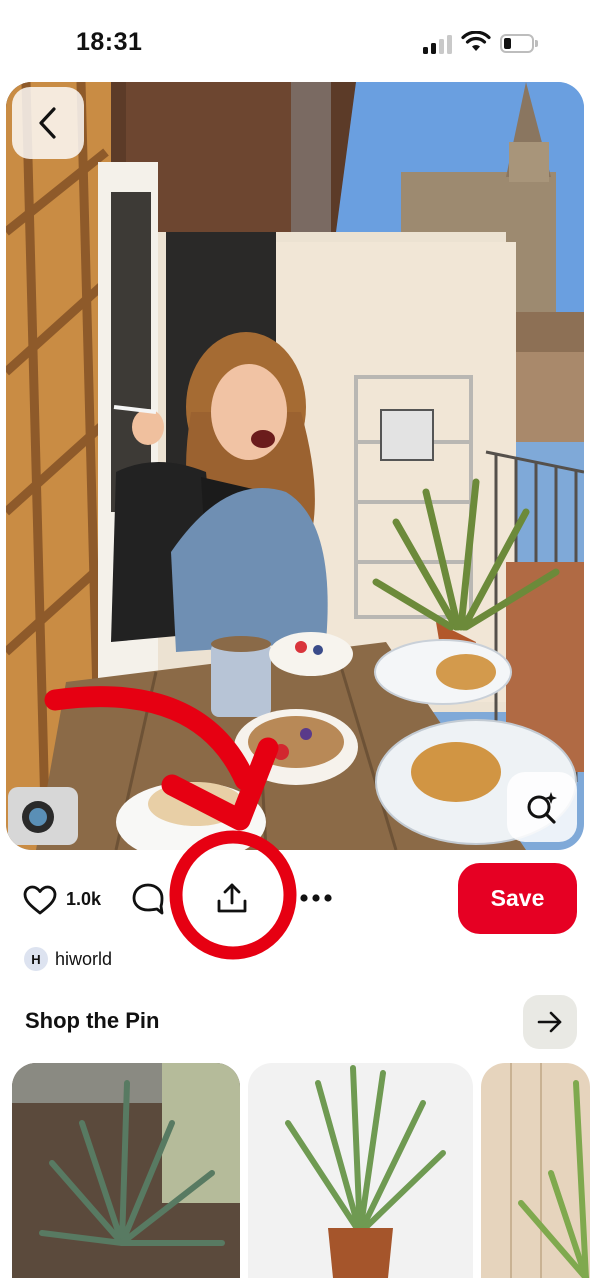  Describe the element at coordinates (92, 1020) in the screenshot. I see `shop-section-title: Shop the Pin` at that location.